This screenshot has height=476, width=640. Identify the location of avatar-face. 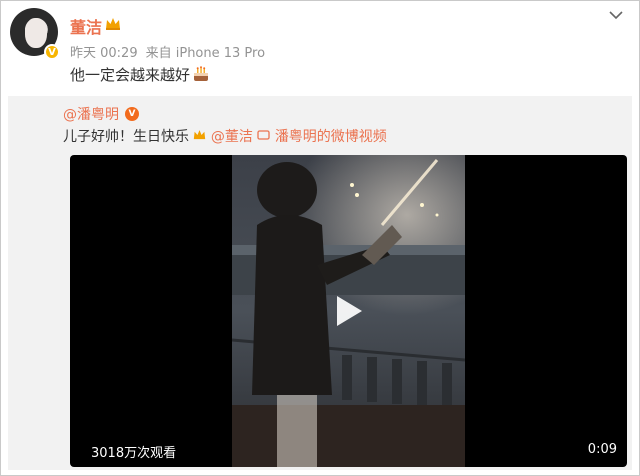
(36, 33).